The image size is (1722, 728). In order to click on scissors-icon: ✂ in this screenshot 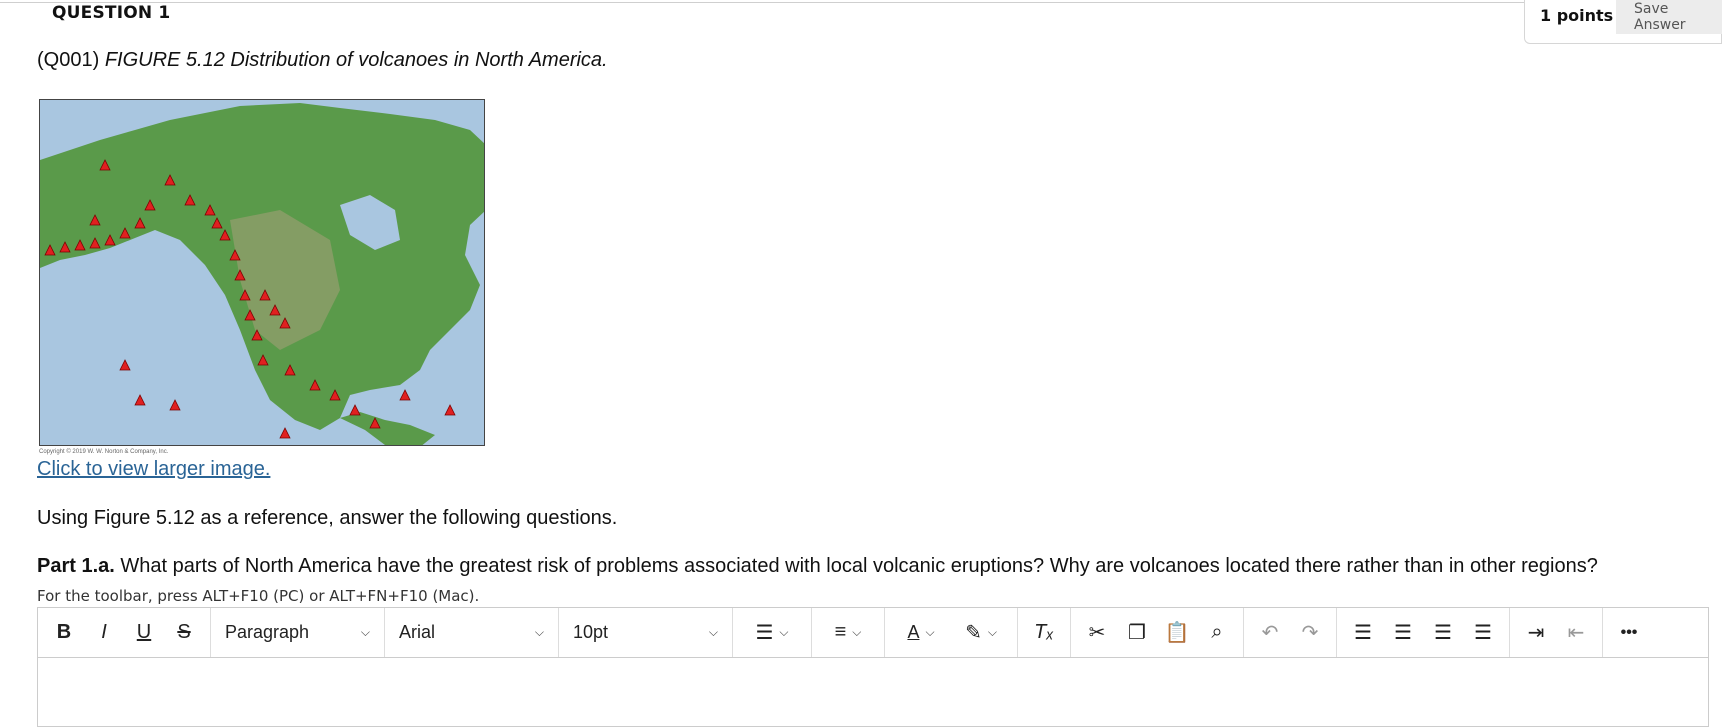, I will do `click(1097, 633)`.